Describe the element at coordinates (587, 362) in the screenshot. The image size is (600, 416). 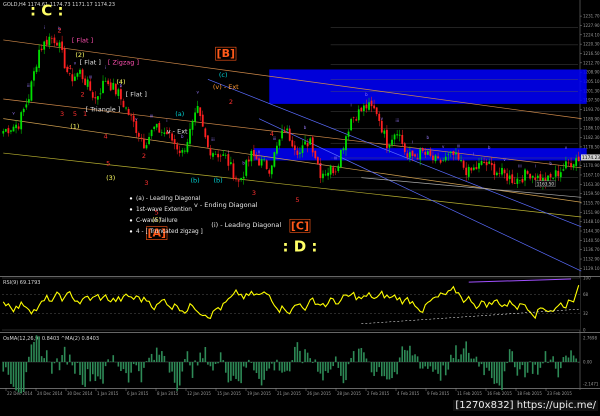
I see `osma-level-label: 0.00` at that location.